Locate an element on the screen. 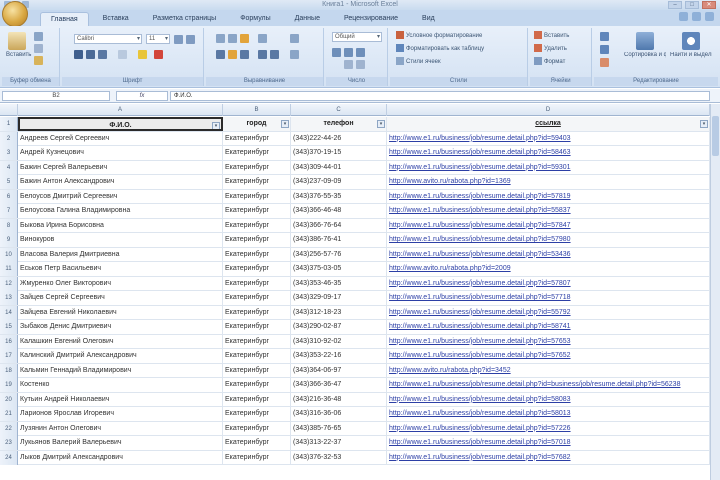 Image resolution: width=720 pixels, height=480 pixels. grow-font-icon is located at coordinates (178, 39).